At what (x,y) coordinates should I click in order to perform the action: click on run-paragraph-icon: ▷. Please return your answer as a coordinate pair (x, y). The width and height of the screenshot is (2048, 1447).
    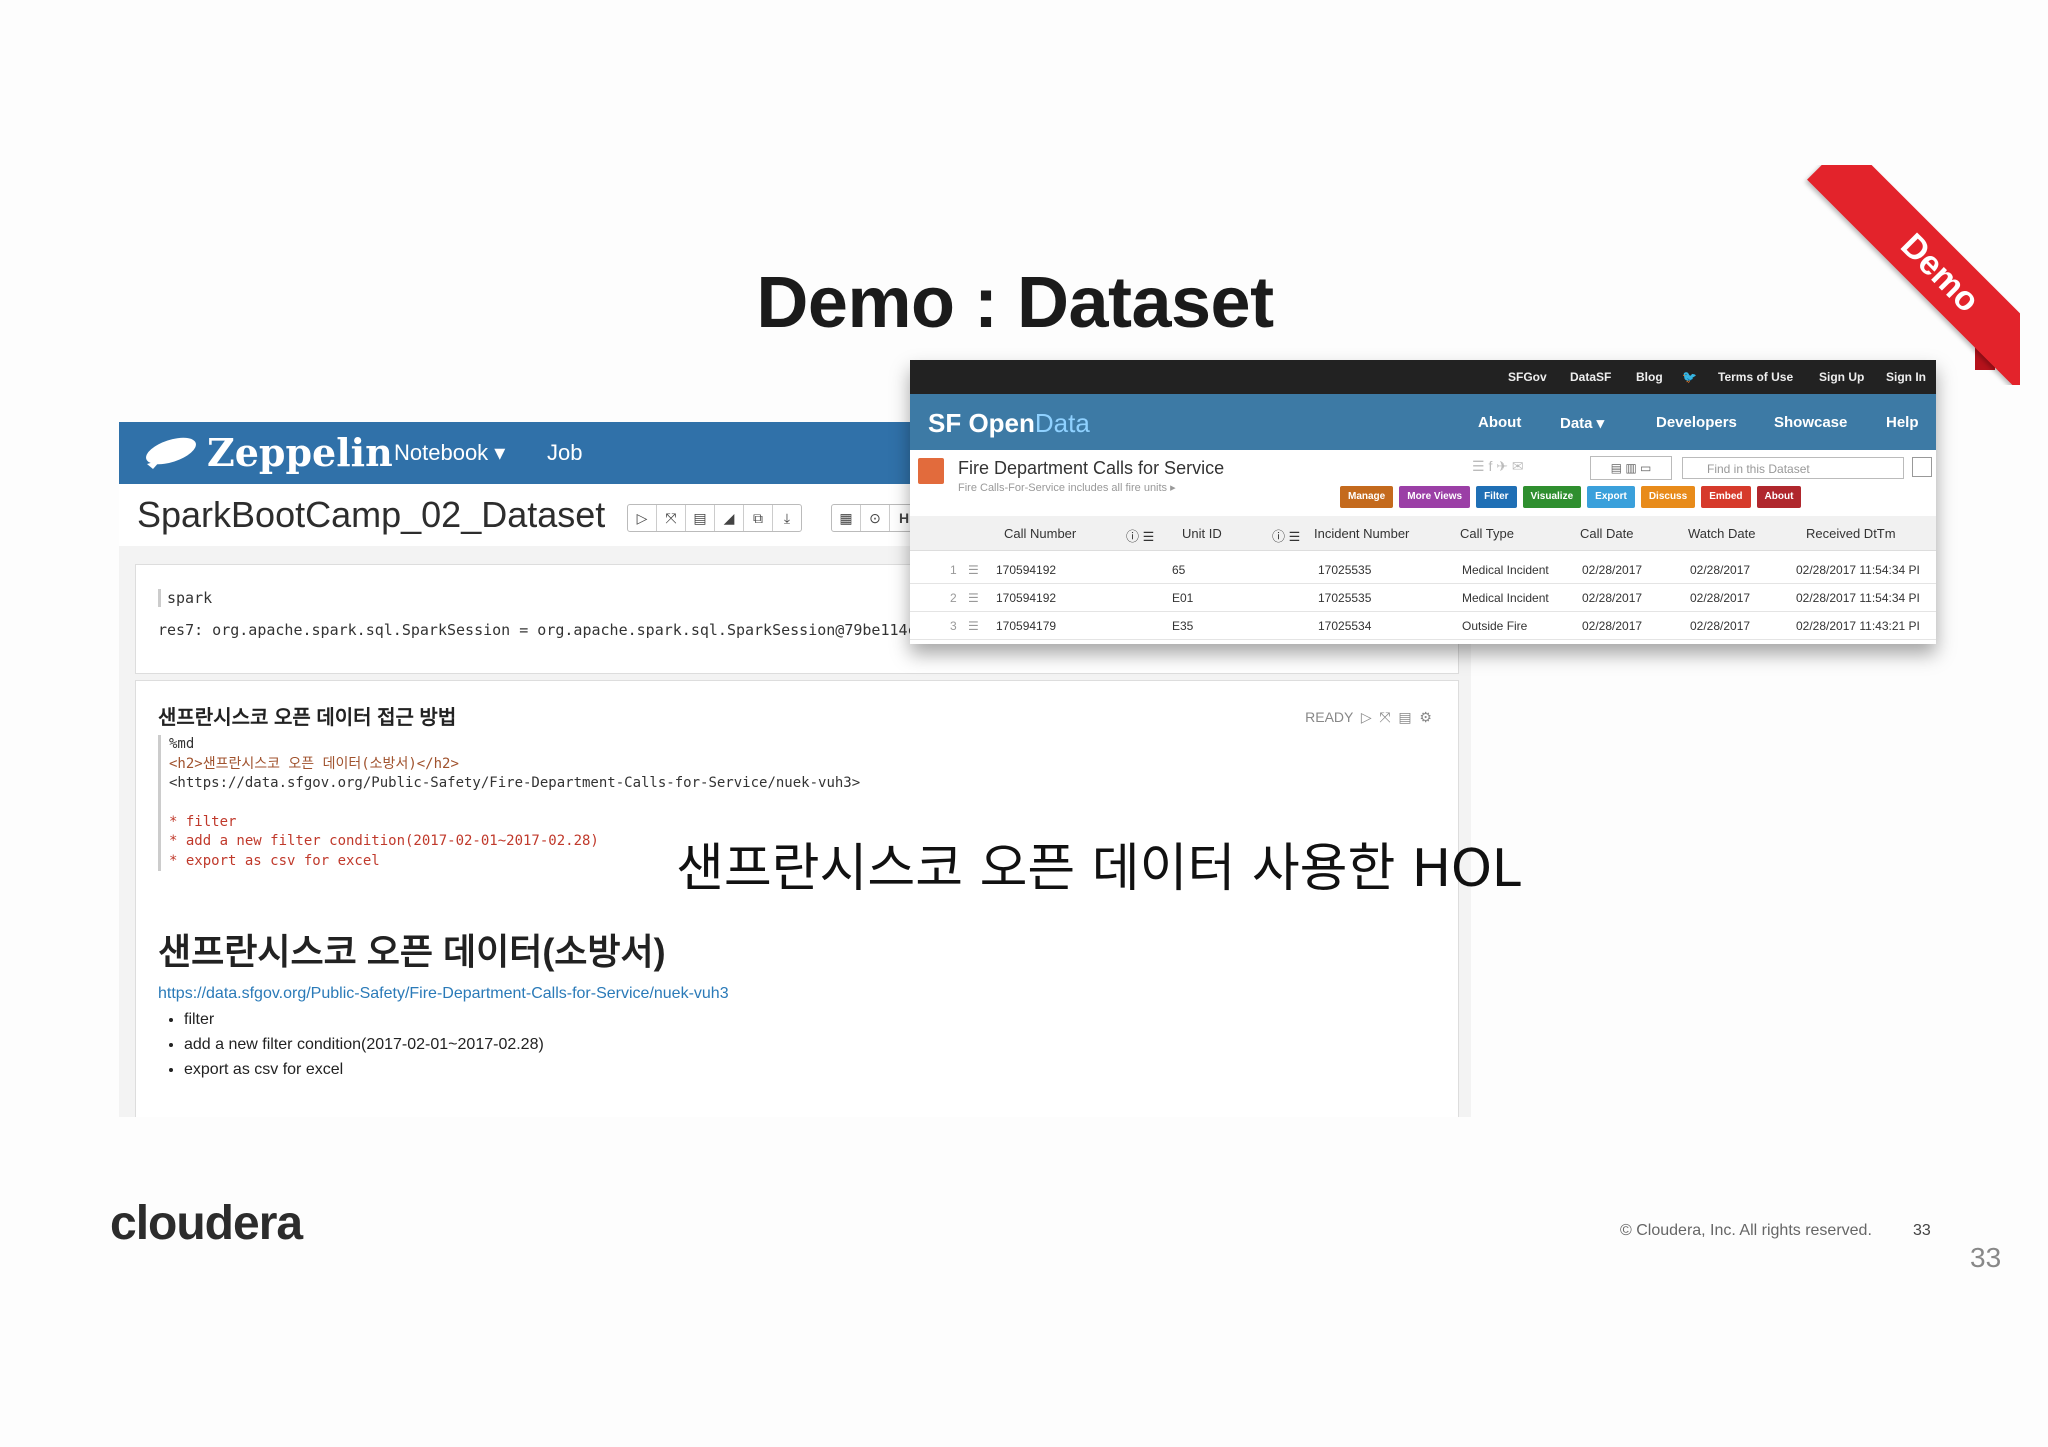
    Looking at the image, I should click on (1364, 717).